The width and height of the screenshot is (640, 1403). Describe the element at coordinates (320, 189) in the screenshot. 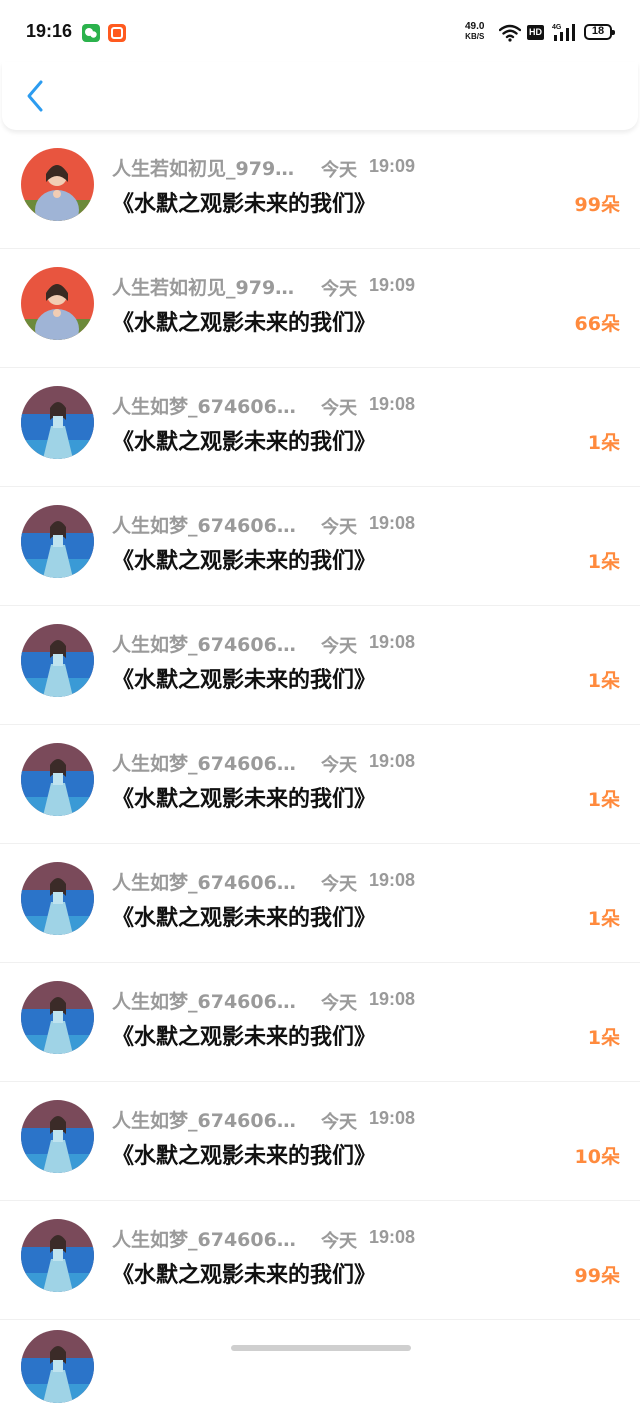

I see `list-item: 人生若如初见_979… 今天 19:09 《水默之观影未来的我们》 99朵` at that location.